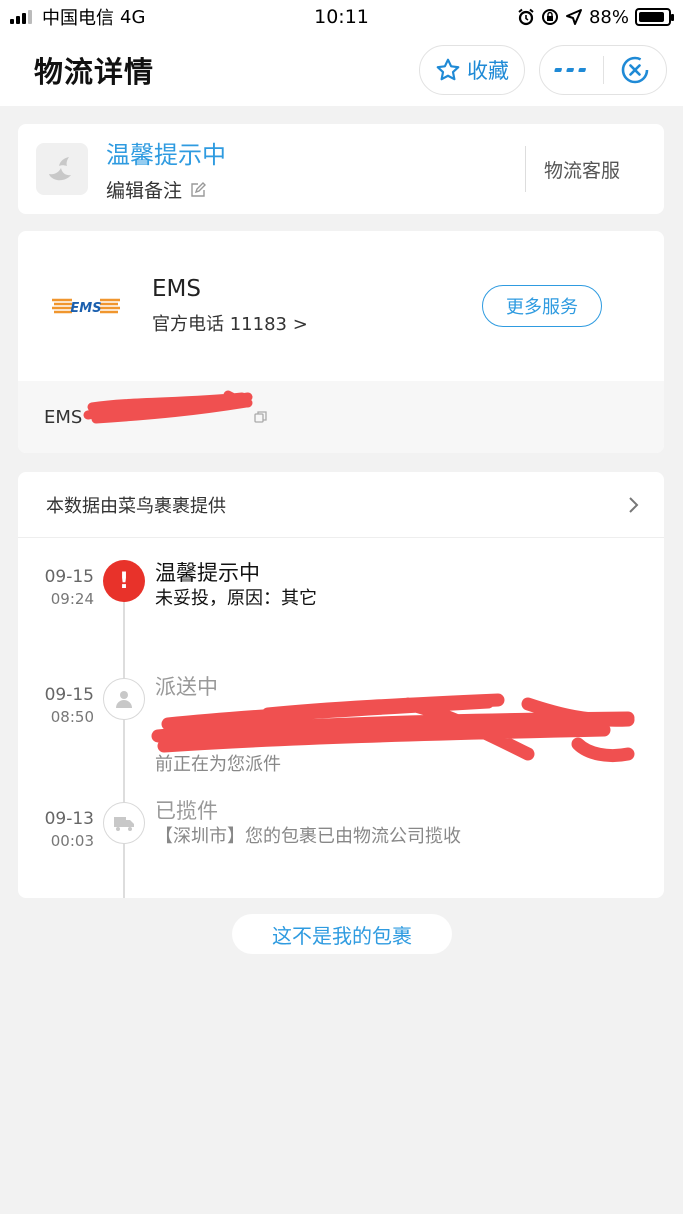 Image resolution: width=683 pixels, height=1214 pixels. I want to click on battery-percent: 88%, so click(608, 17).